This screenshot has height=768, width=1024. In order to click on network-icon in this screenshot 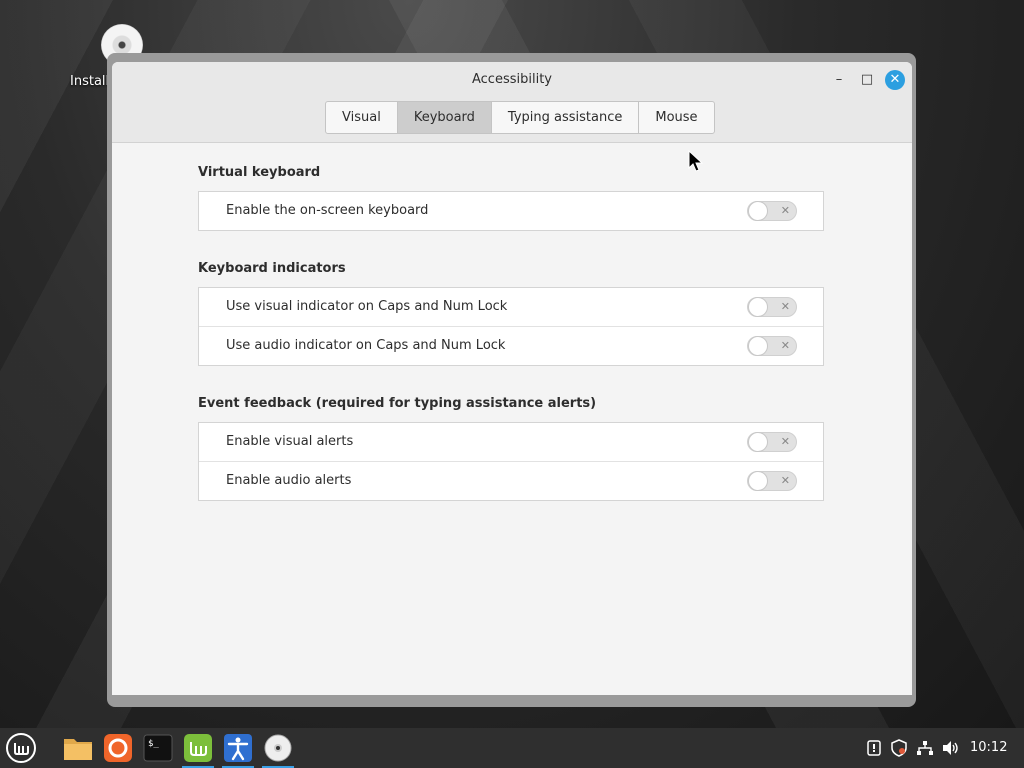, I will do `click(925, 748)`.